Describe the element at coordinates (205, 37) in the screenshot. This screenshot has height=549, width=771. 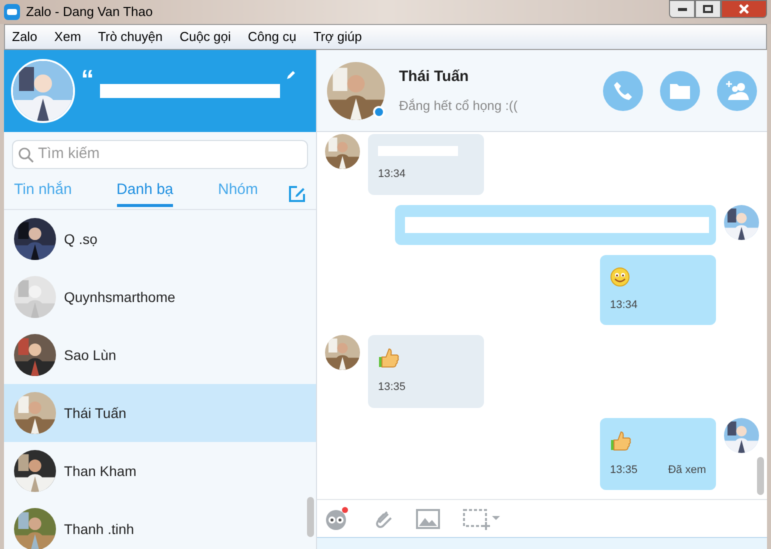
I see `menu-item: Cuộc gọi` at that location.